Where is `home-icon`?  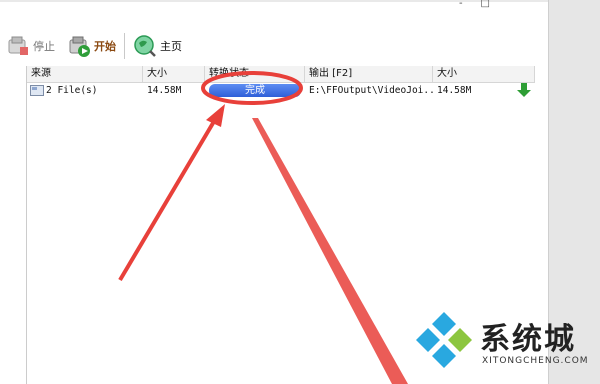 home-icon is located at coordinates (145, 46).